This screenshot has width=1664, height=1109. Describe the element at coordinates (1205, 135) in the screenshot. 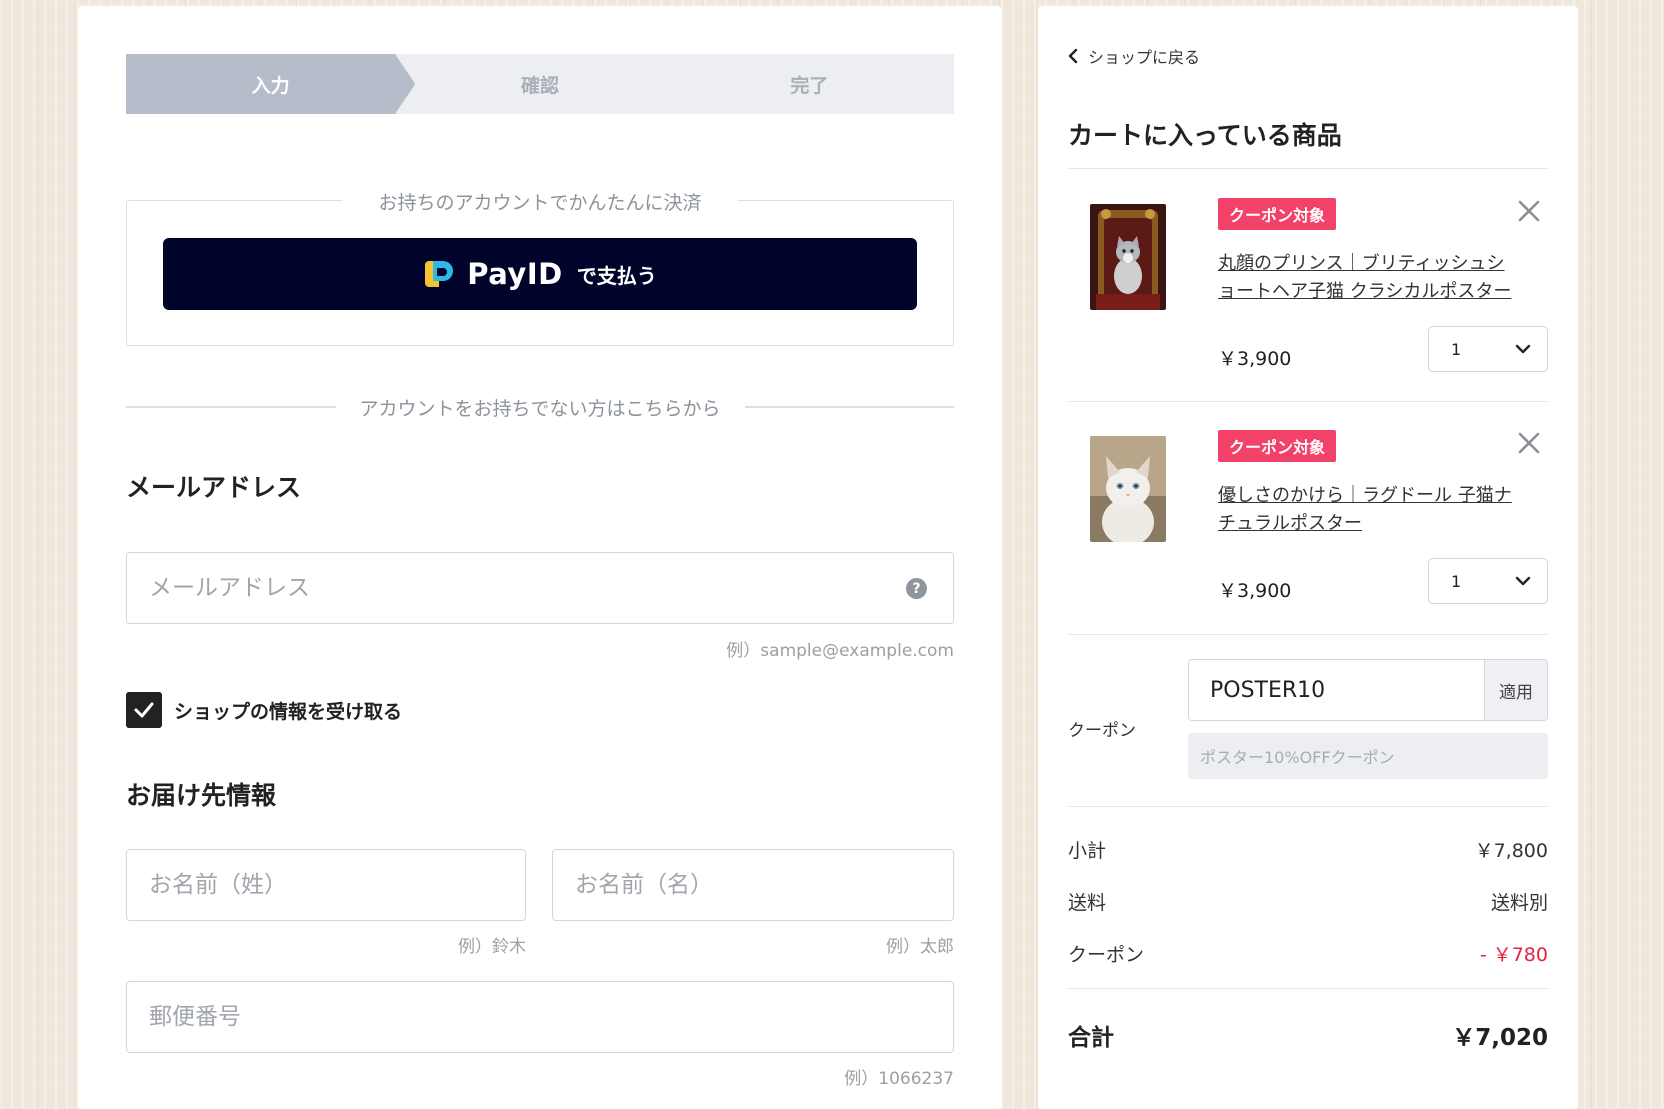

I see `cart-title: カートに入っている商品` at that location.